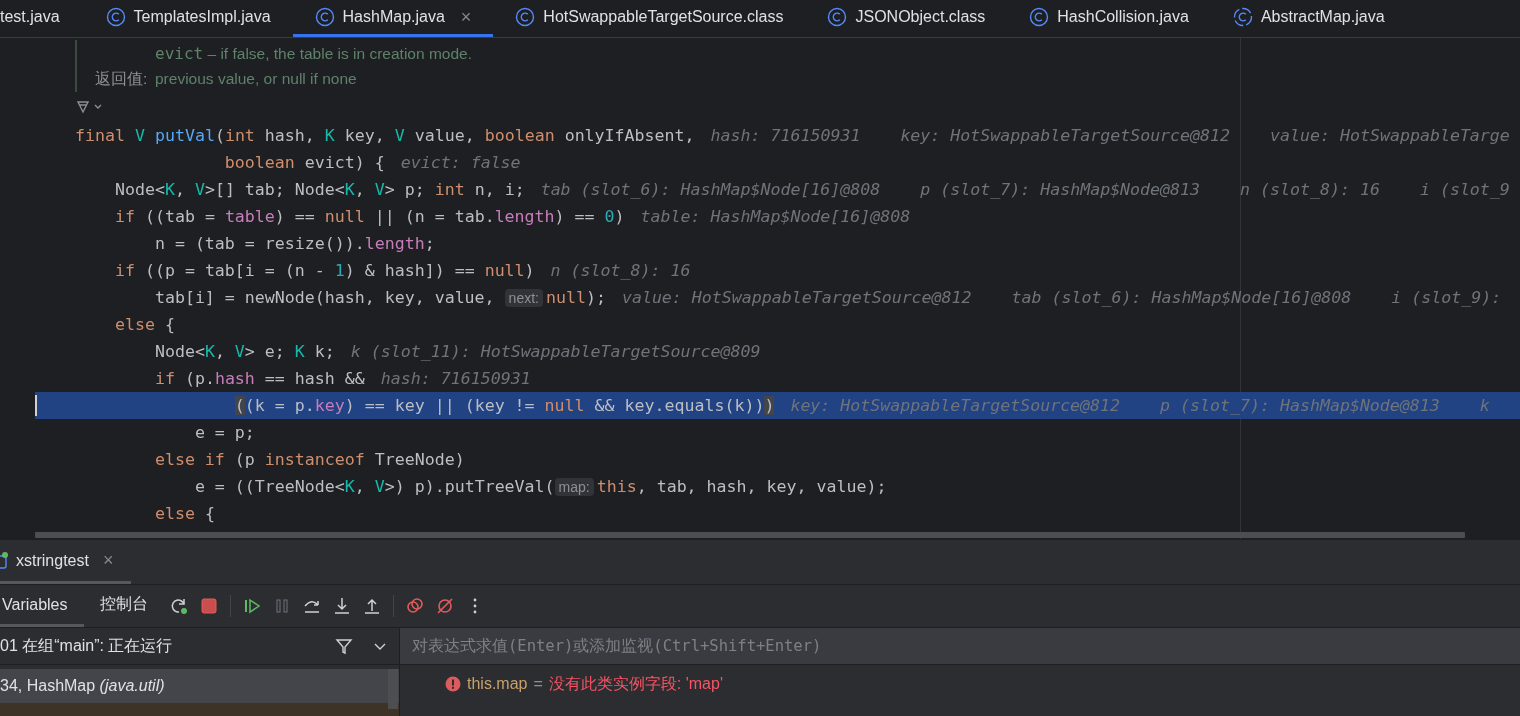 The image size is (1520, 716). What do you see at coordinates (52, 560) in the screenshot?
I see `session-label: xstringtest` at bounding box center [52, 560].